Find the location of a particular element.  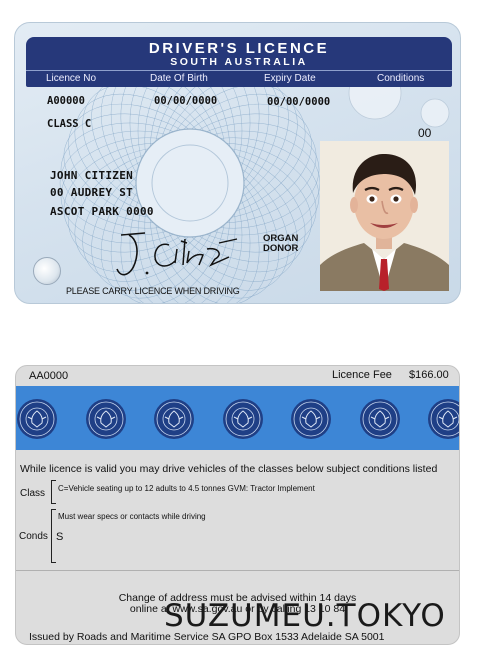

banner-divider is located at coordinates (239, 70).